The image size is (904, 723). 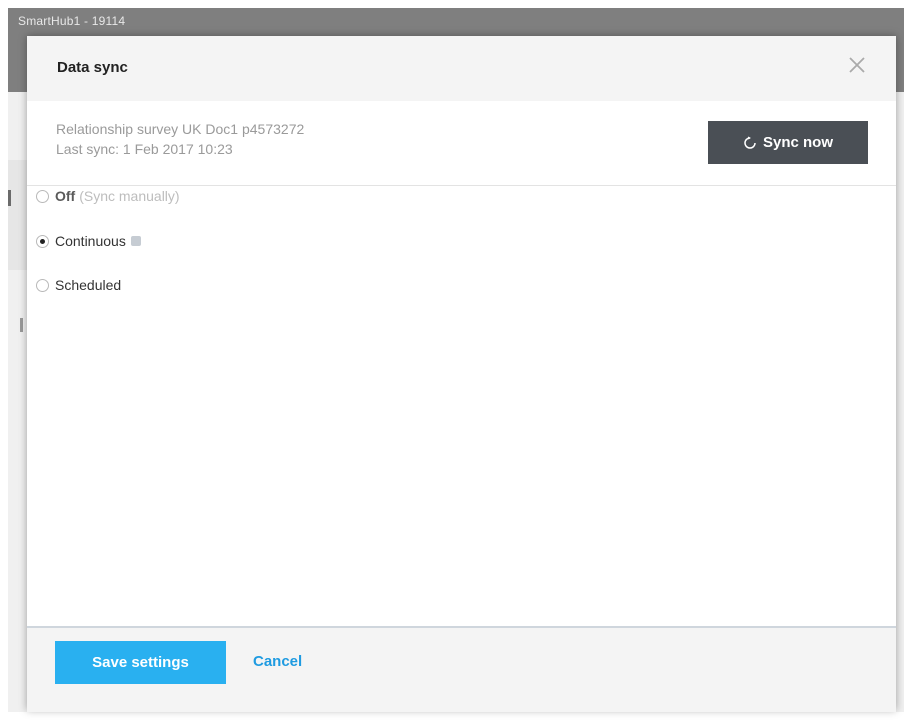 I want to click on close-icon, so click(x=857, y=65).